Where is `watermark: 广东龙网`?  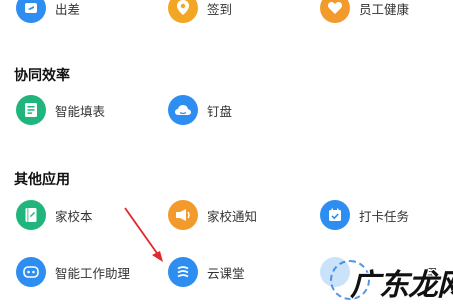
watermark: 广东龙网 is located at coordinates (391, 280).